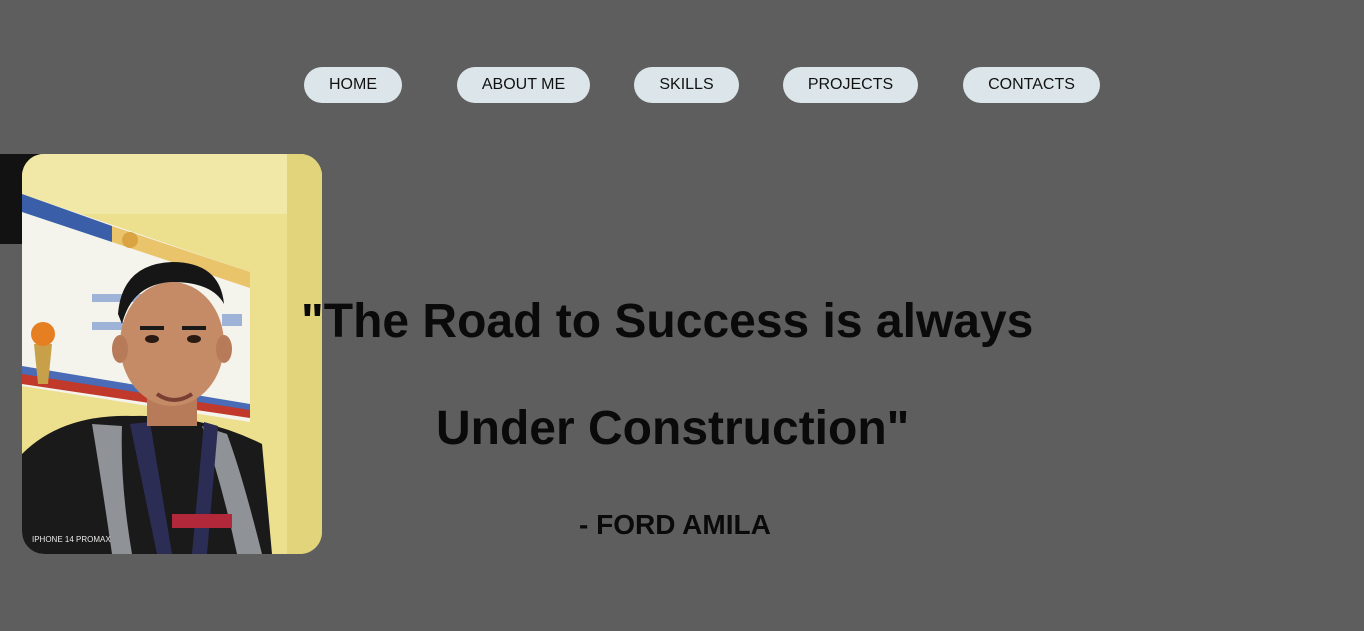 The height and width of the screenshot is (631, 1364). I want to click on nav-contacts-button: CONTACTS, so click(1031, 85).